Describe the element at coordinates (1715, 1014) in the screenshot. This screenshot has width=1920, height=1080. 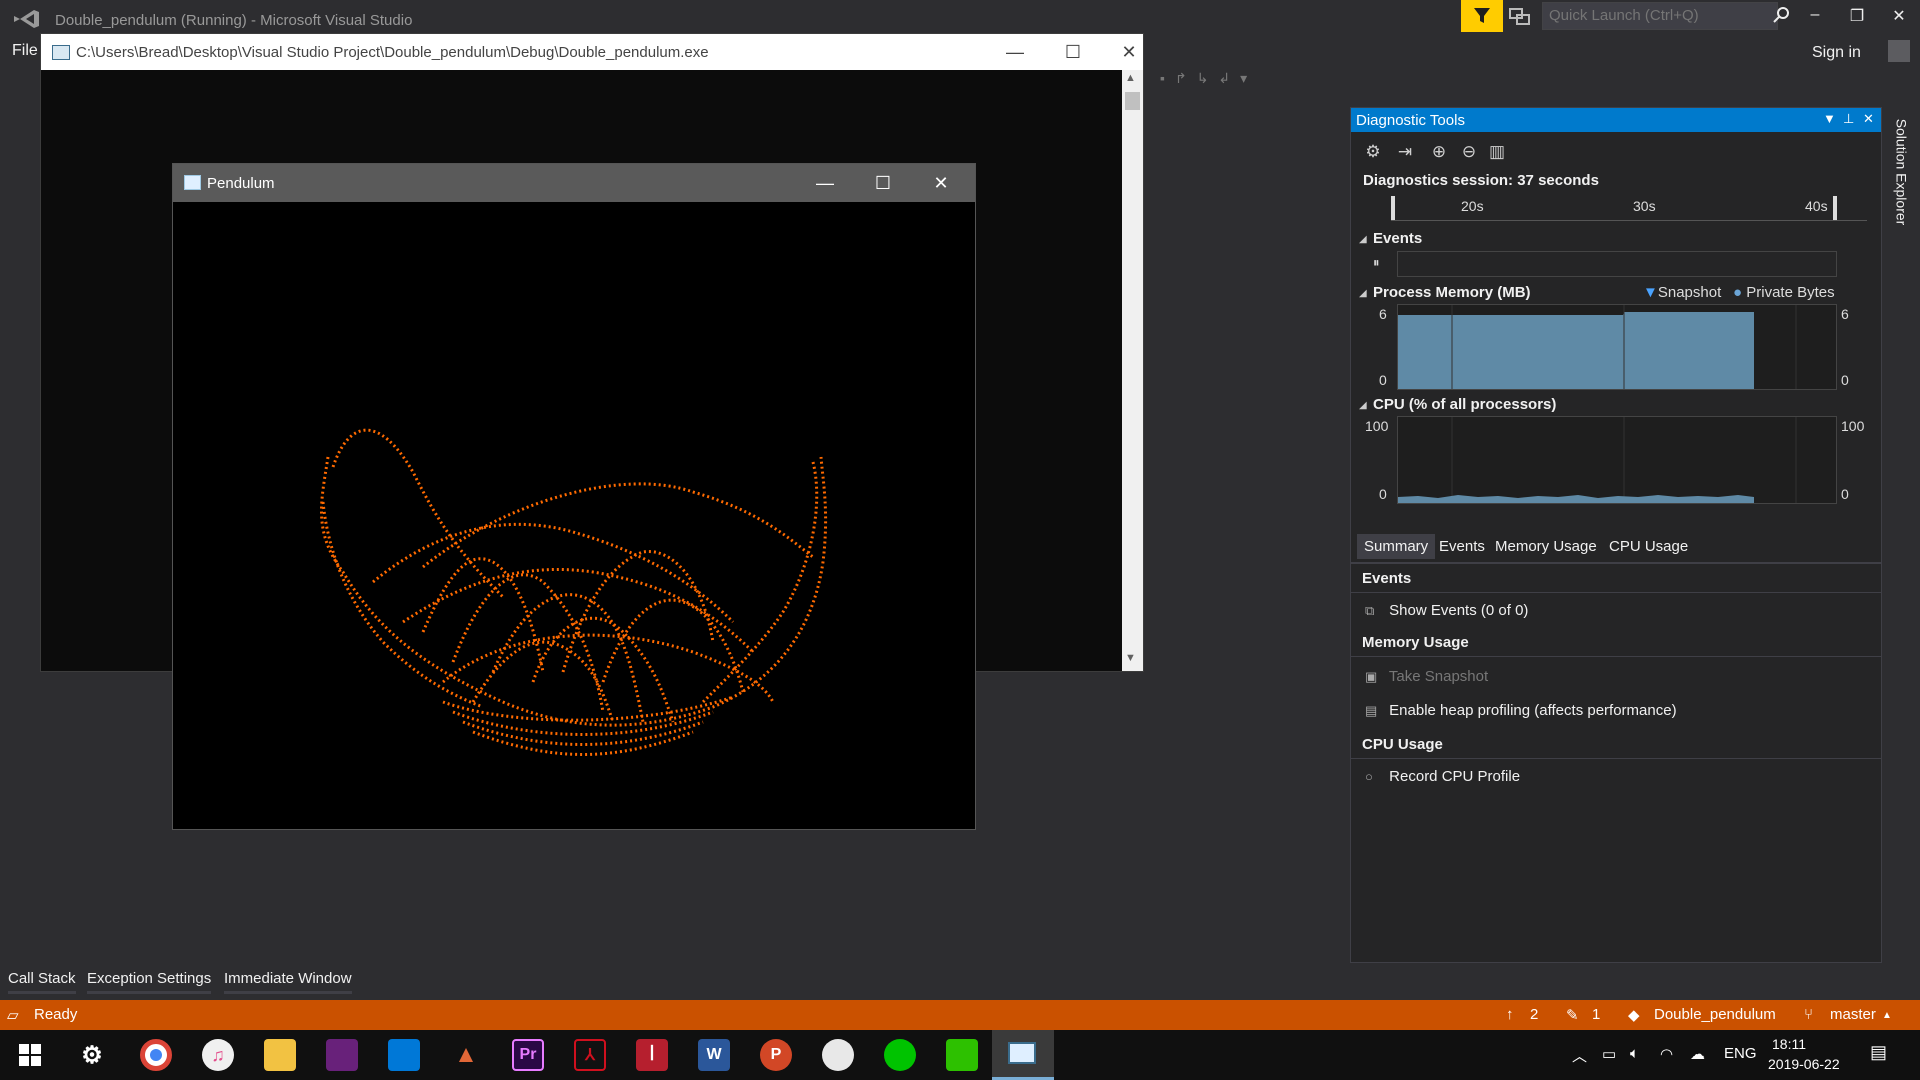
I see `repo-name: Double_pendulum` at that location.